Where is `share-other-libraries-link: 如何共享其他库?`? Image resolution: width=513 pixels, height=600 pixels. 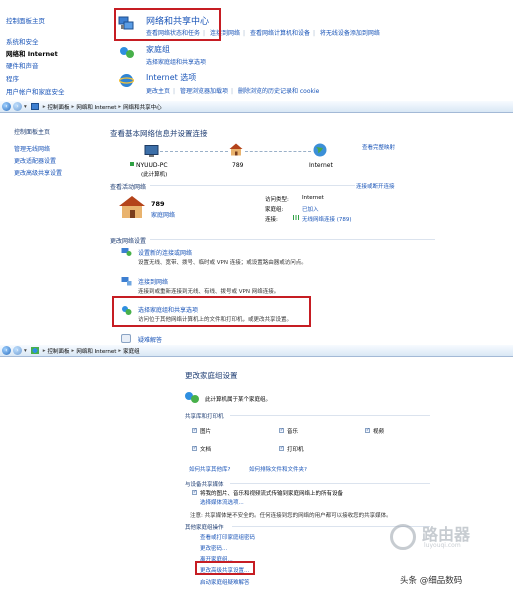
share-other-libraries-link: 如何共享其他库? is located at coordinates (209, 469).